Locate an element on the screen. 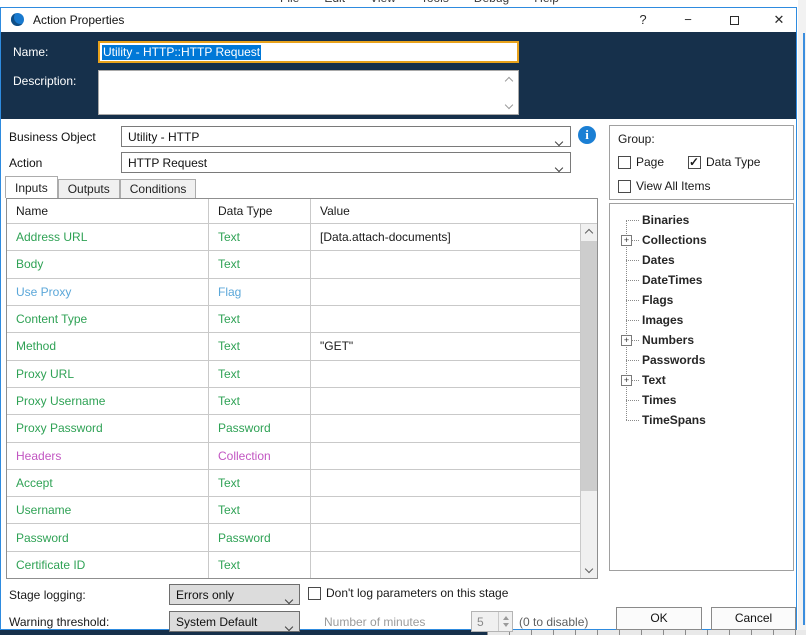  stage-logging-value: Errors only is located at coordinates (205, 594).